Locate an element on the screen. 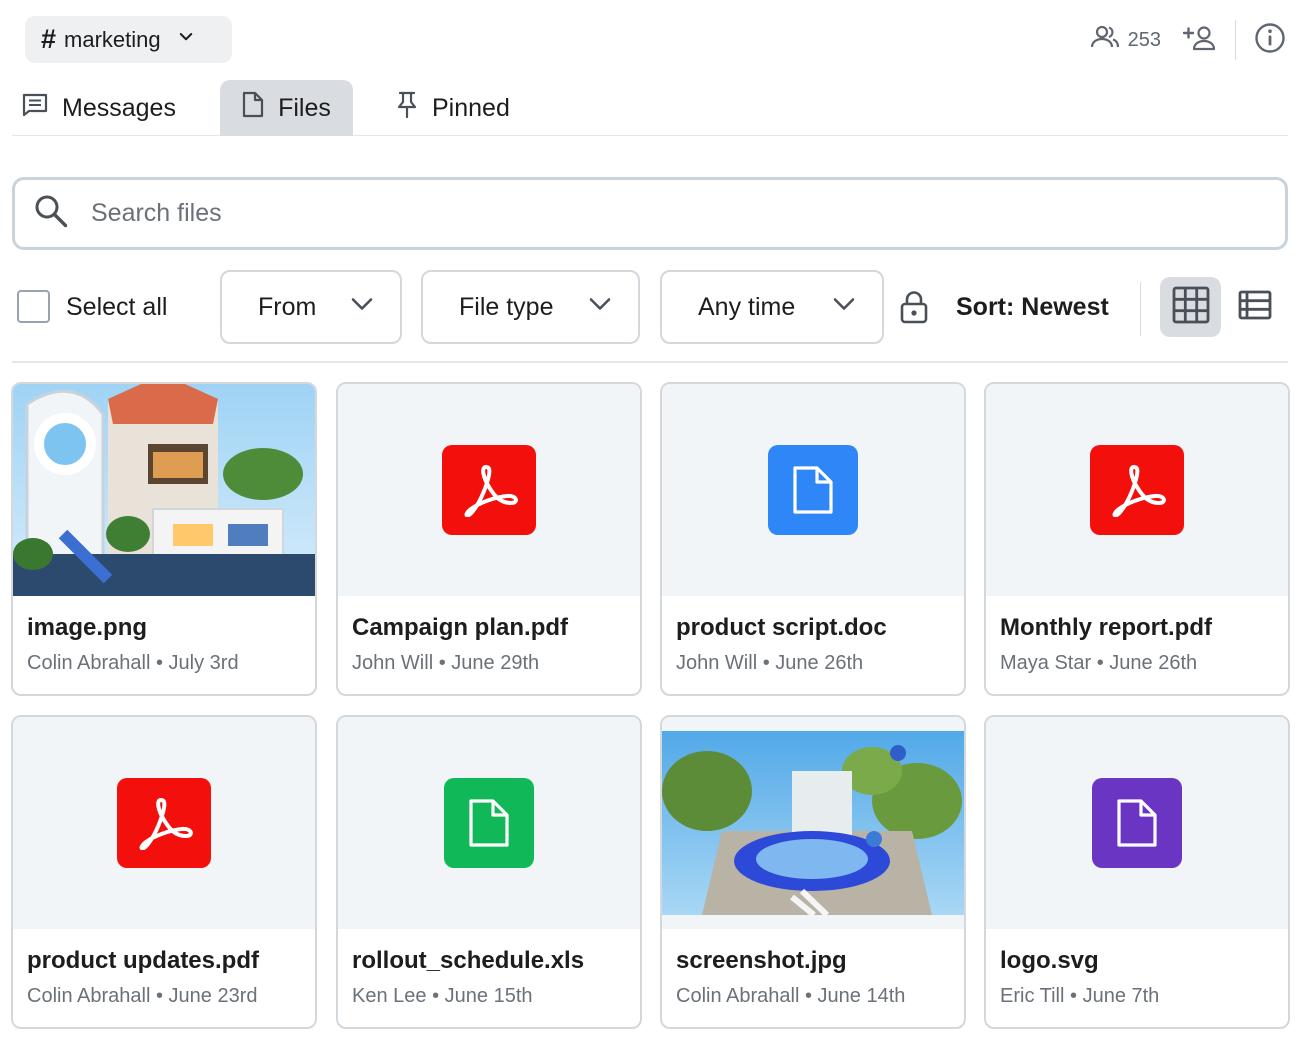 Image resolution: width=1300 pixels, height=1042 pixels. file-name: logo.svg is located at coordinates (1049, 960).